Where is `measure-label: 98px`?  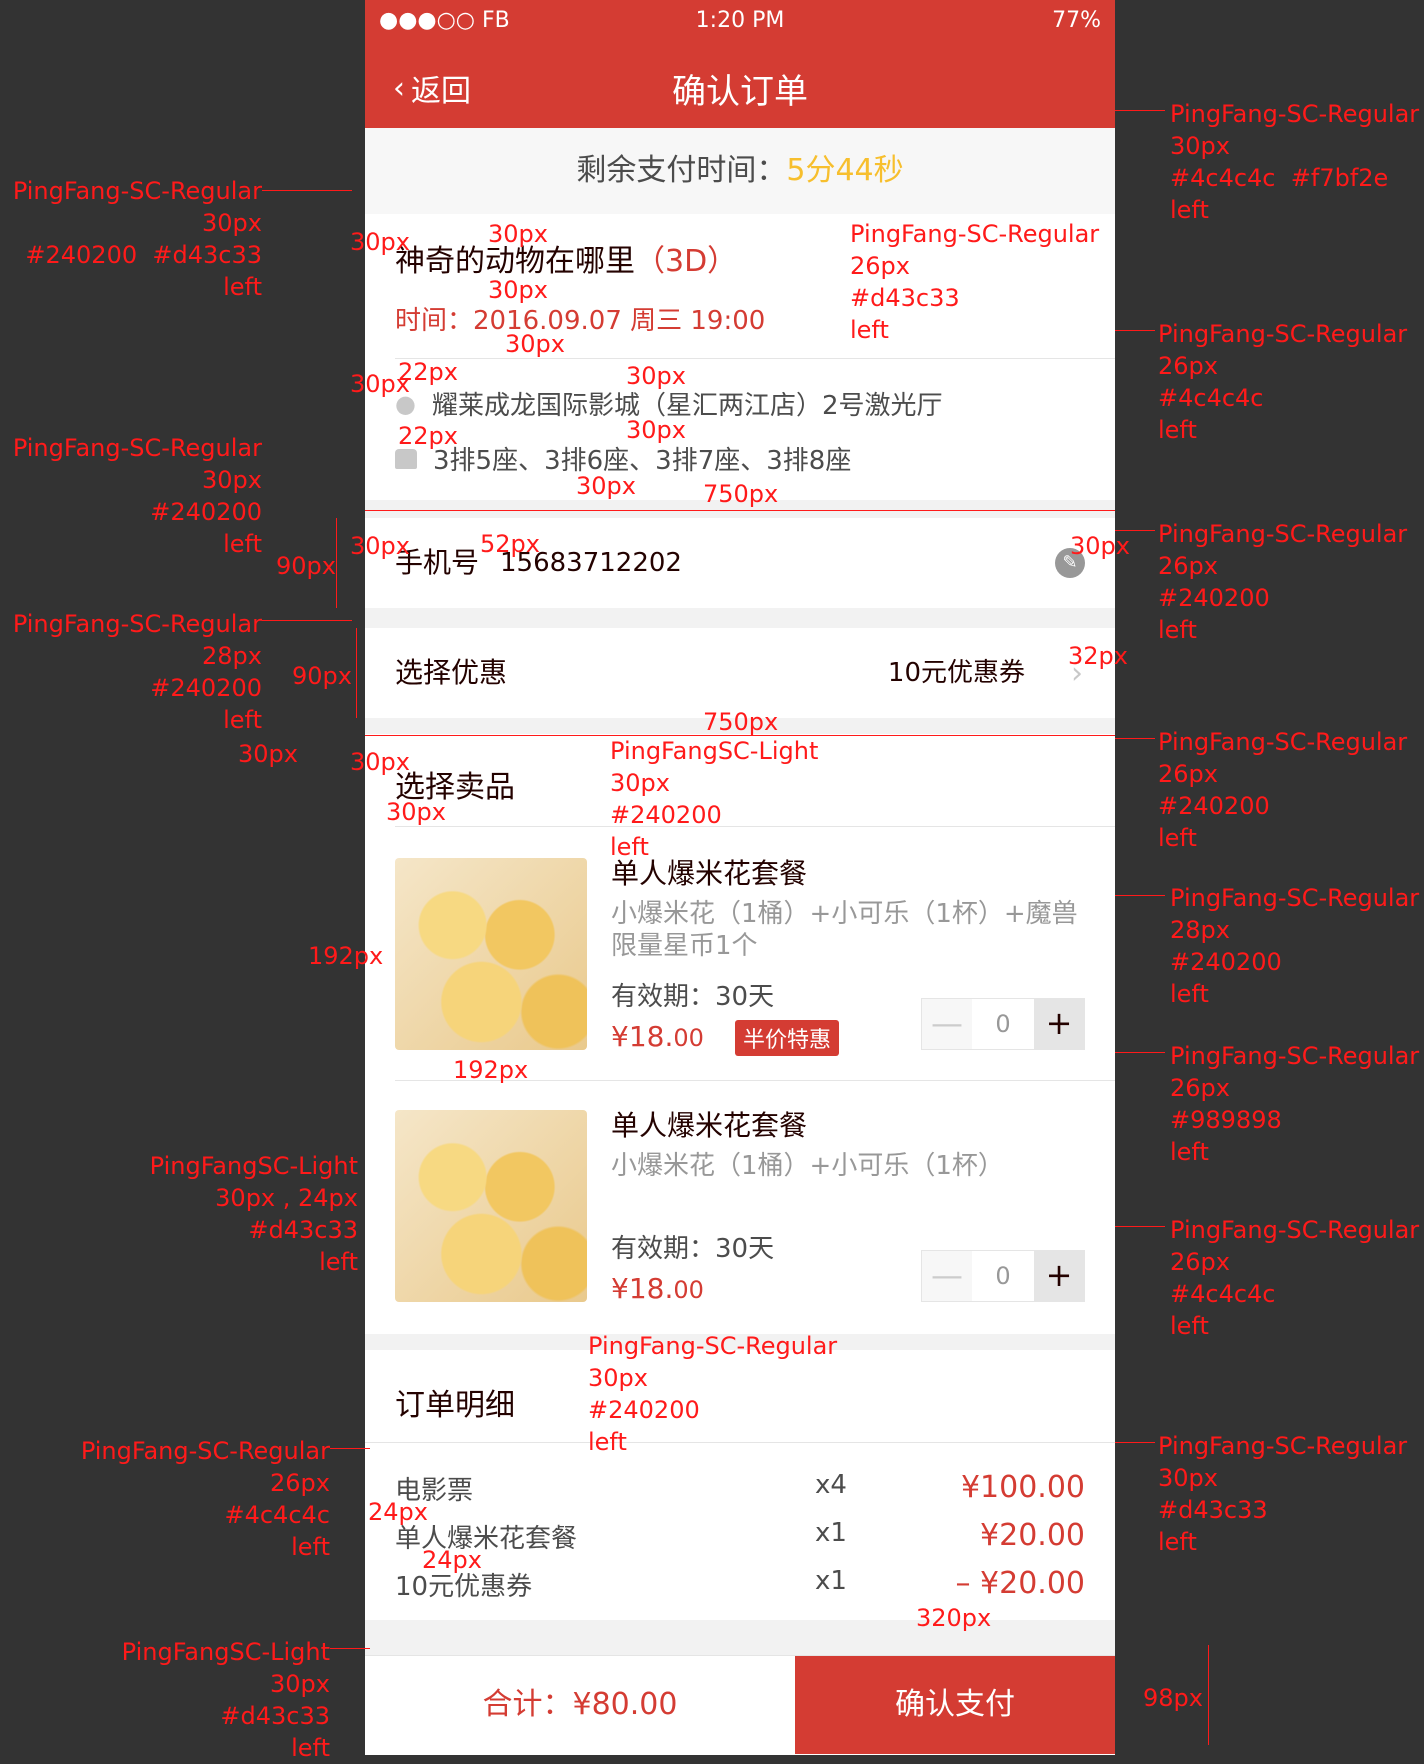 measure-label: 98px is located at coordinates (1173, 1698).